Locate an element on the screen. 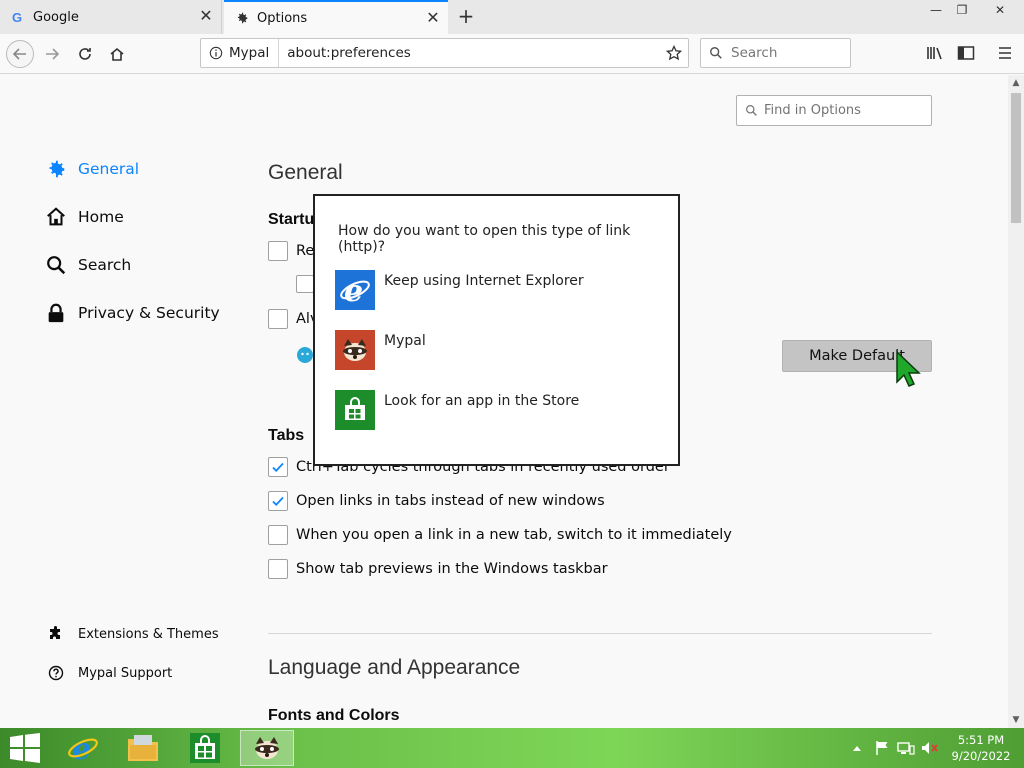  sidebar-item-privacy-security: Privacy & Security is located at coordinates (132, 313).